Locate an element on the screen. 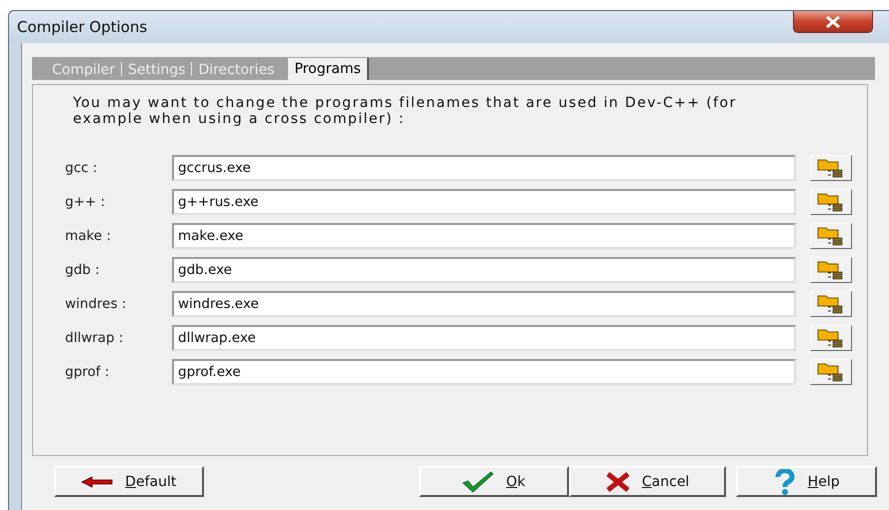  intro-text: You may want to change the programs filenames that are used in Dev-C++ (for example when using a cross compiler) : is located at coordinates (405, 111).